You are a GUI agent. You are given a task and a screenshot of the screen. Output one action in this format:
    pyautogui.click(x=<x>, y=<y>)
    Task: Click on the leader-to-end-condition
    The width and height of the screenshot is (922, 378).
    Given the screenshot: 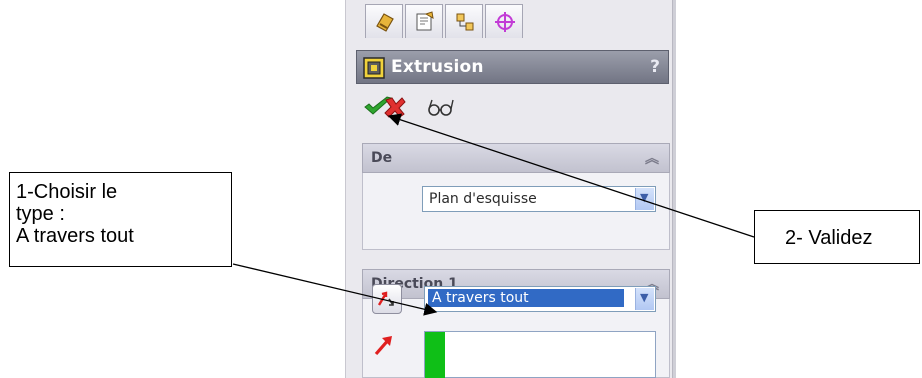 What is the action you would take?
    pyautogui.click(x=335, y=289)
    